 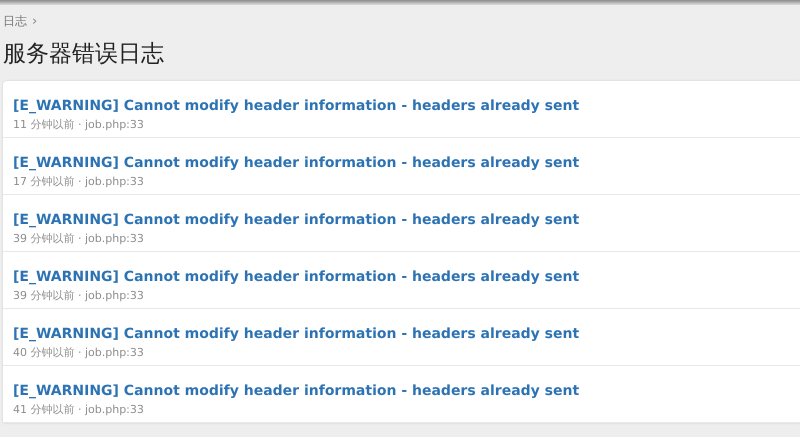 What do you see at coordinates (79, 410) in the screenshot?
I see `log-entry-meta: 41 分钟以前 · job.php:33` at bounding box center [79, 410].